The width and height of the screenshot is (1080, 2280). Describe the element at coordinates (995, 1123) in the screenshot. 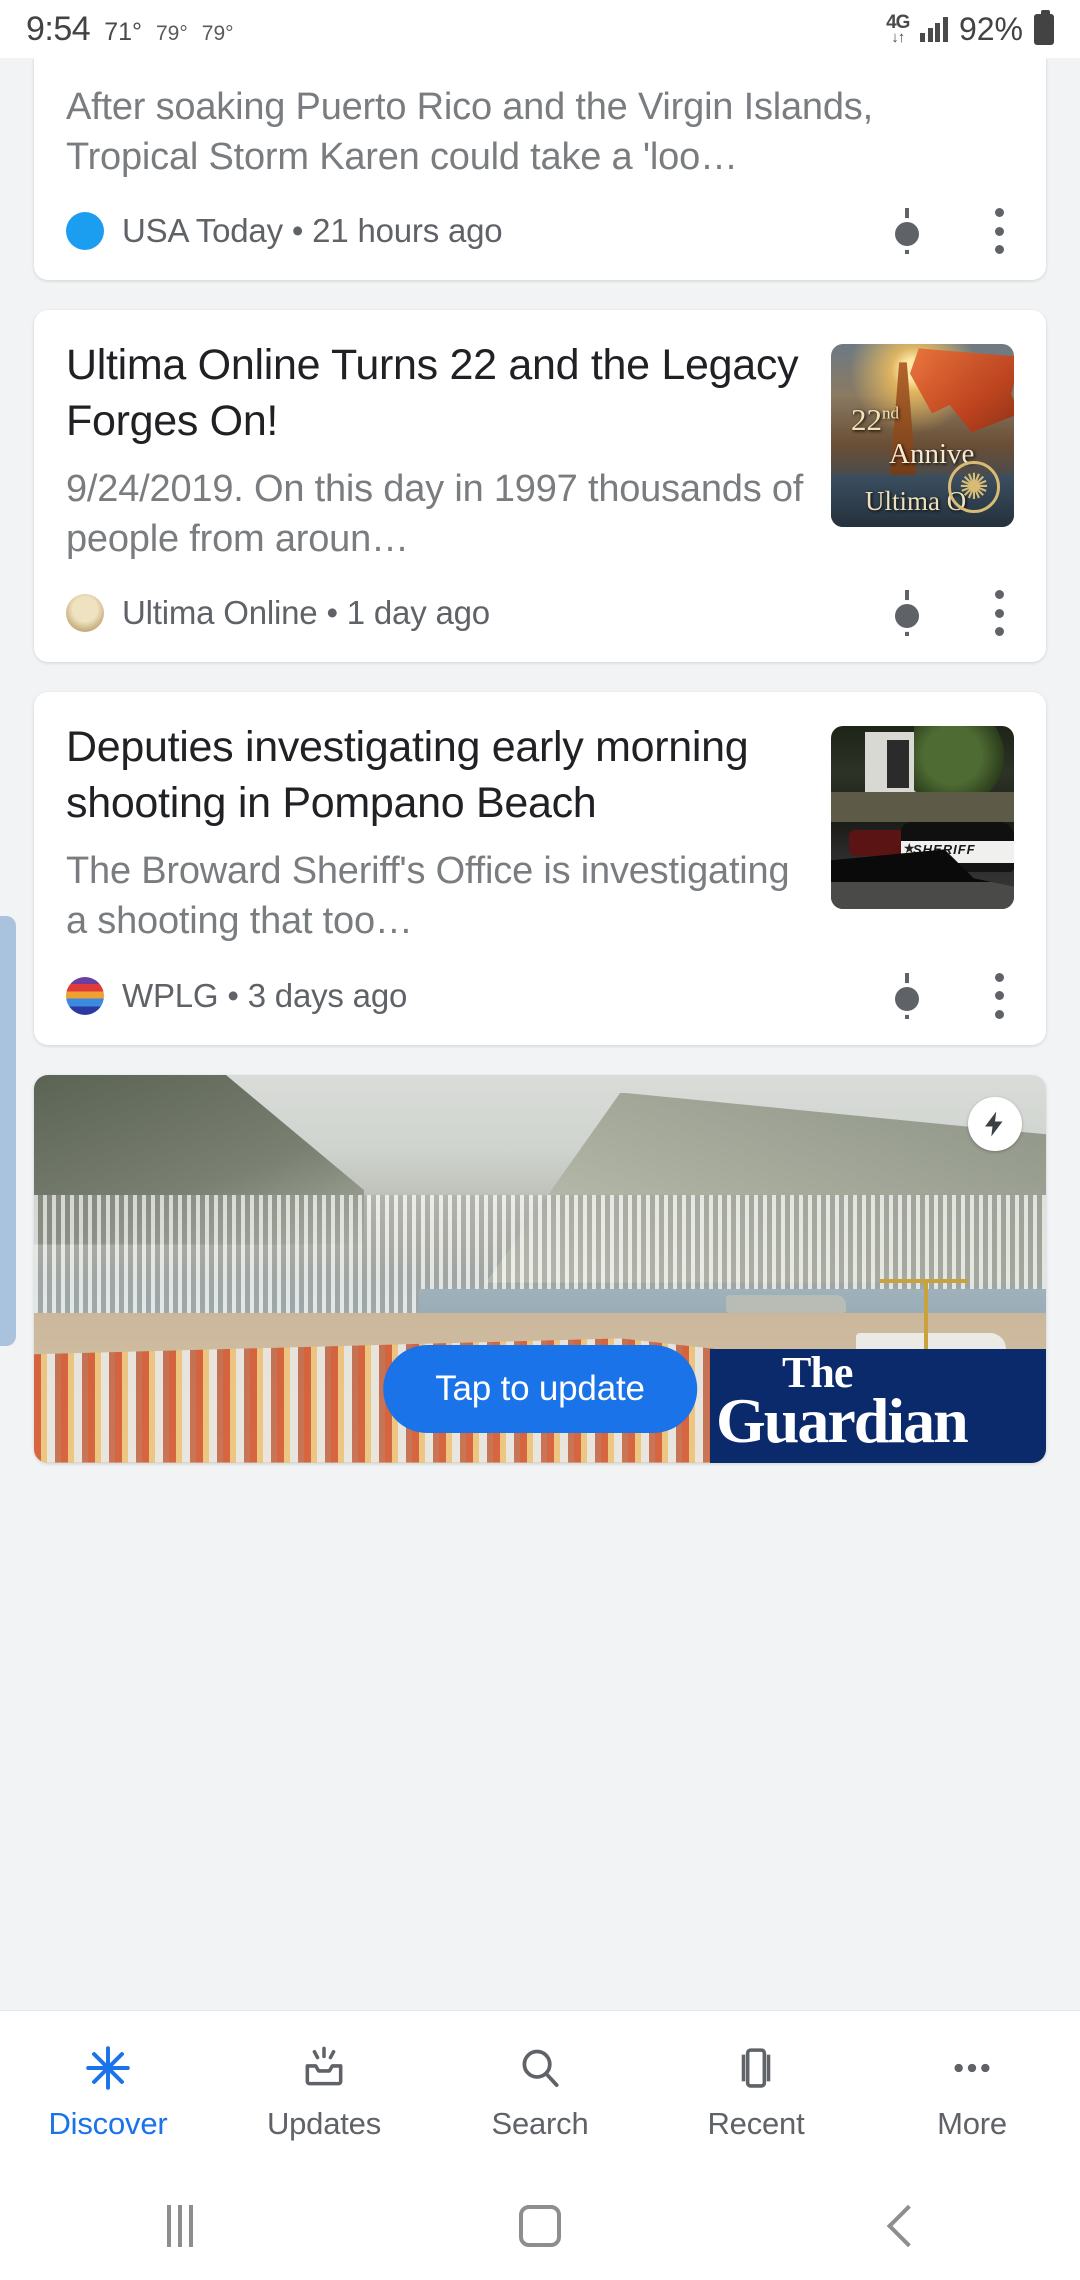

I see `amp-lightning-bolt-icon` at that location.